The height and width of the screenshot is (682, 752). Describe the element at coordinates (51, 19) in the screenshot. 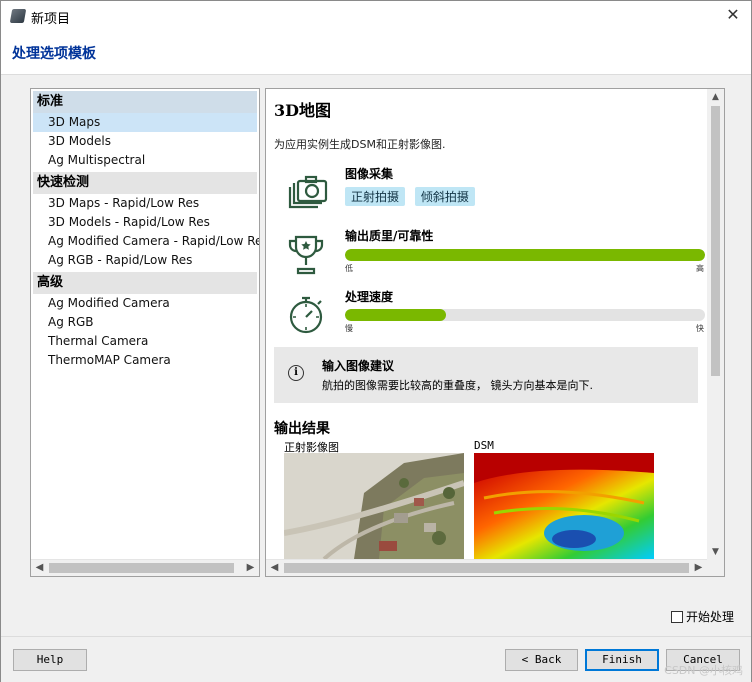

I see `window-title: 新项目` at that location.